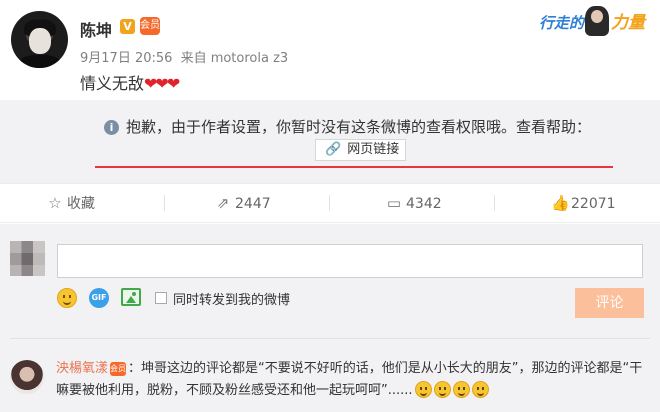  Describe the element at coordinates (350, 261) in the screenshot. I see `comment-input` at that location.